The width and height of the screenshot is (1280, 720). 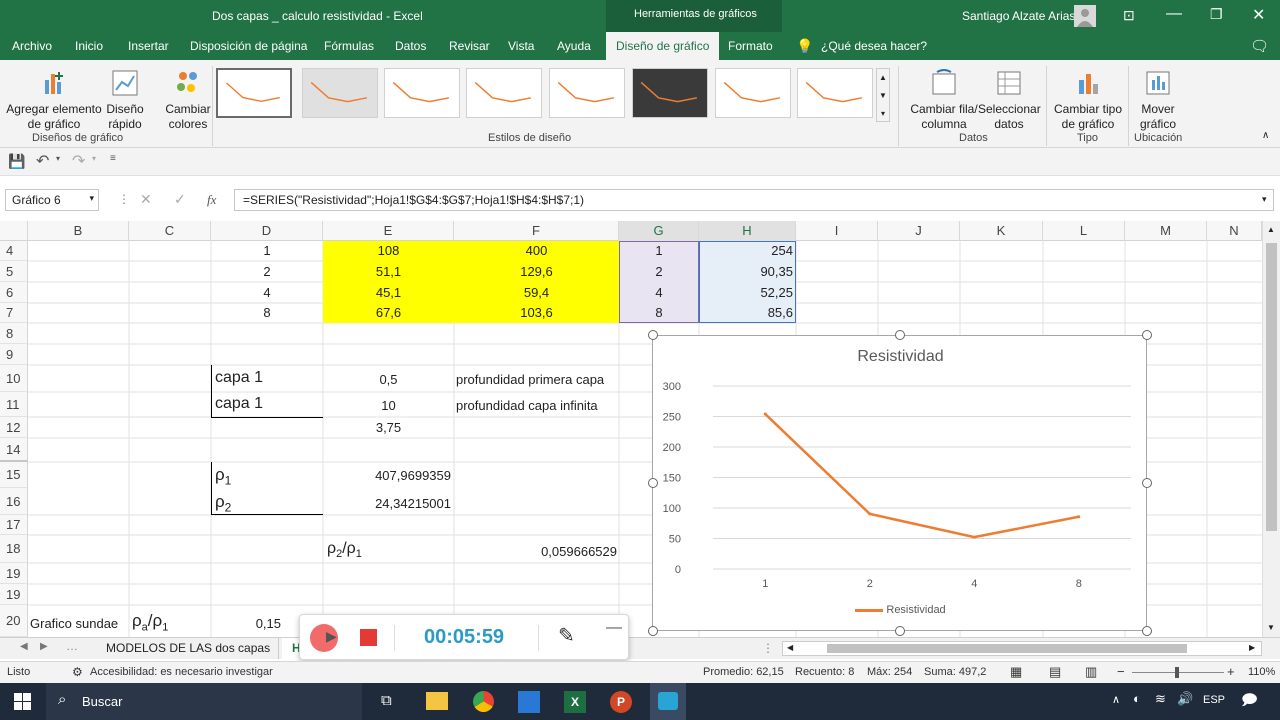 I want to click on accessibility-status: Accesibilidad: es necesario investigar, so click(x=181, y=672).